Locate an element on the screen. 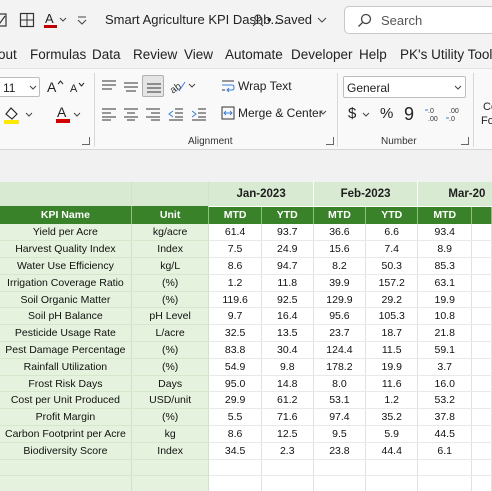  tab-review: Review is located at coordinates (155, 54).